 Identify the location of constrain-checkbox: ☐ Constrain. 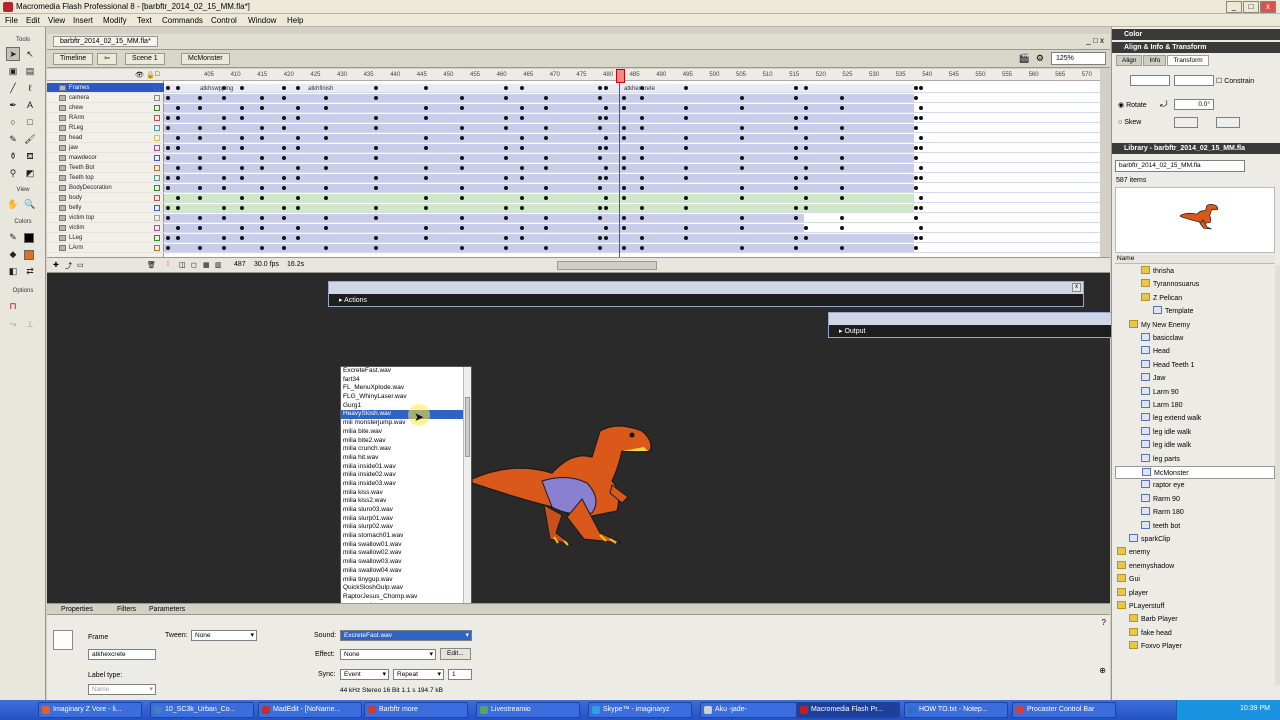
(1235, 81).